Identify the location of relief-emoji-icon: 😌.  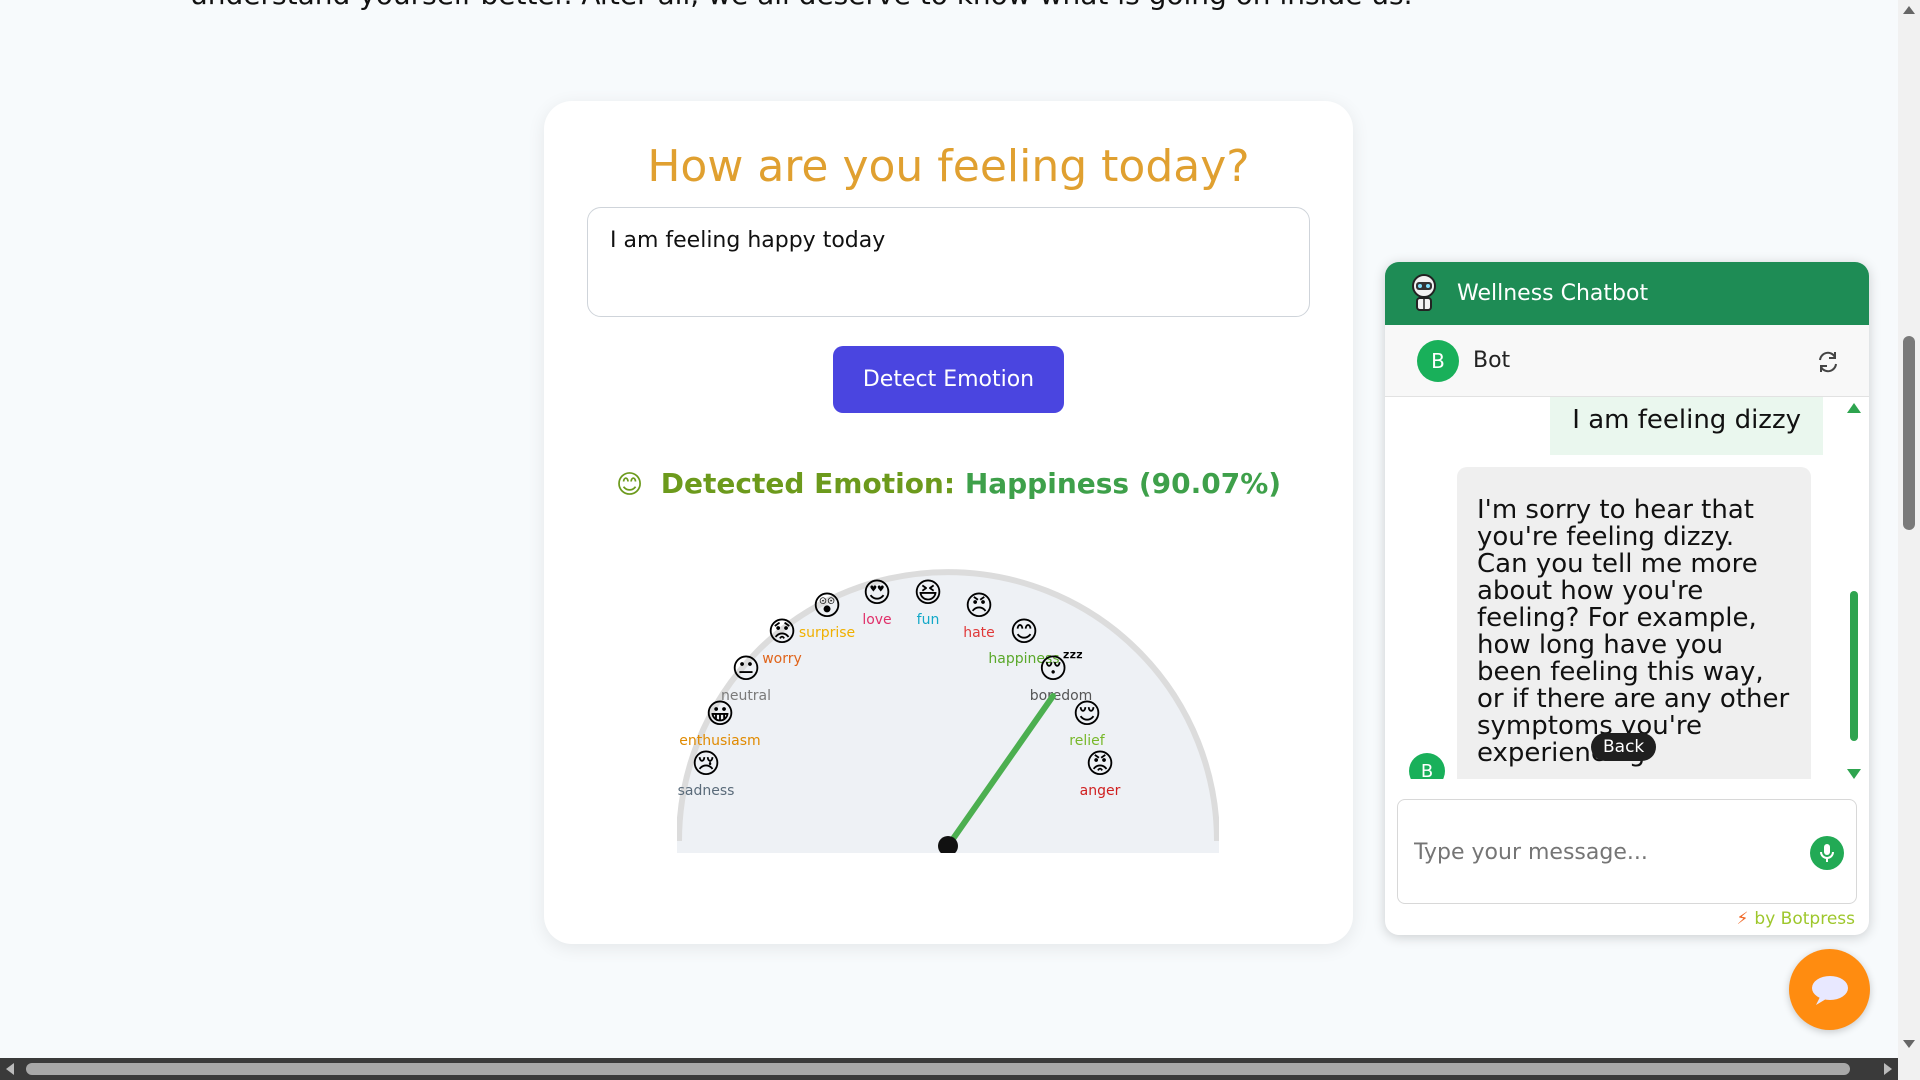
(1086, 713).